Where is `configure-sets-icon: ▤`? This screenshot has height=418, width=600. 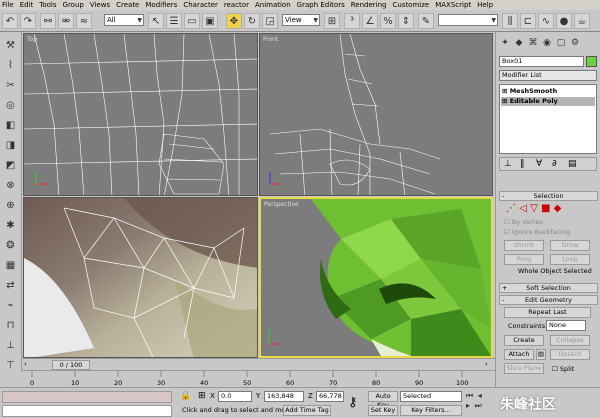 configure-sets-icon: ▤ is located at coordinates (572, 164).